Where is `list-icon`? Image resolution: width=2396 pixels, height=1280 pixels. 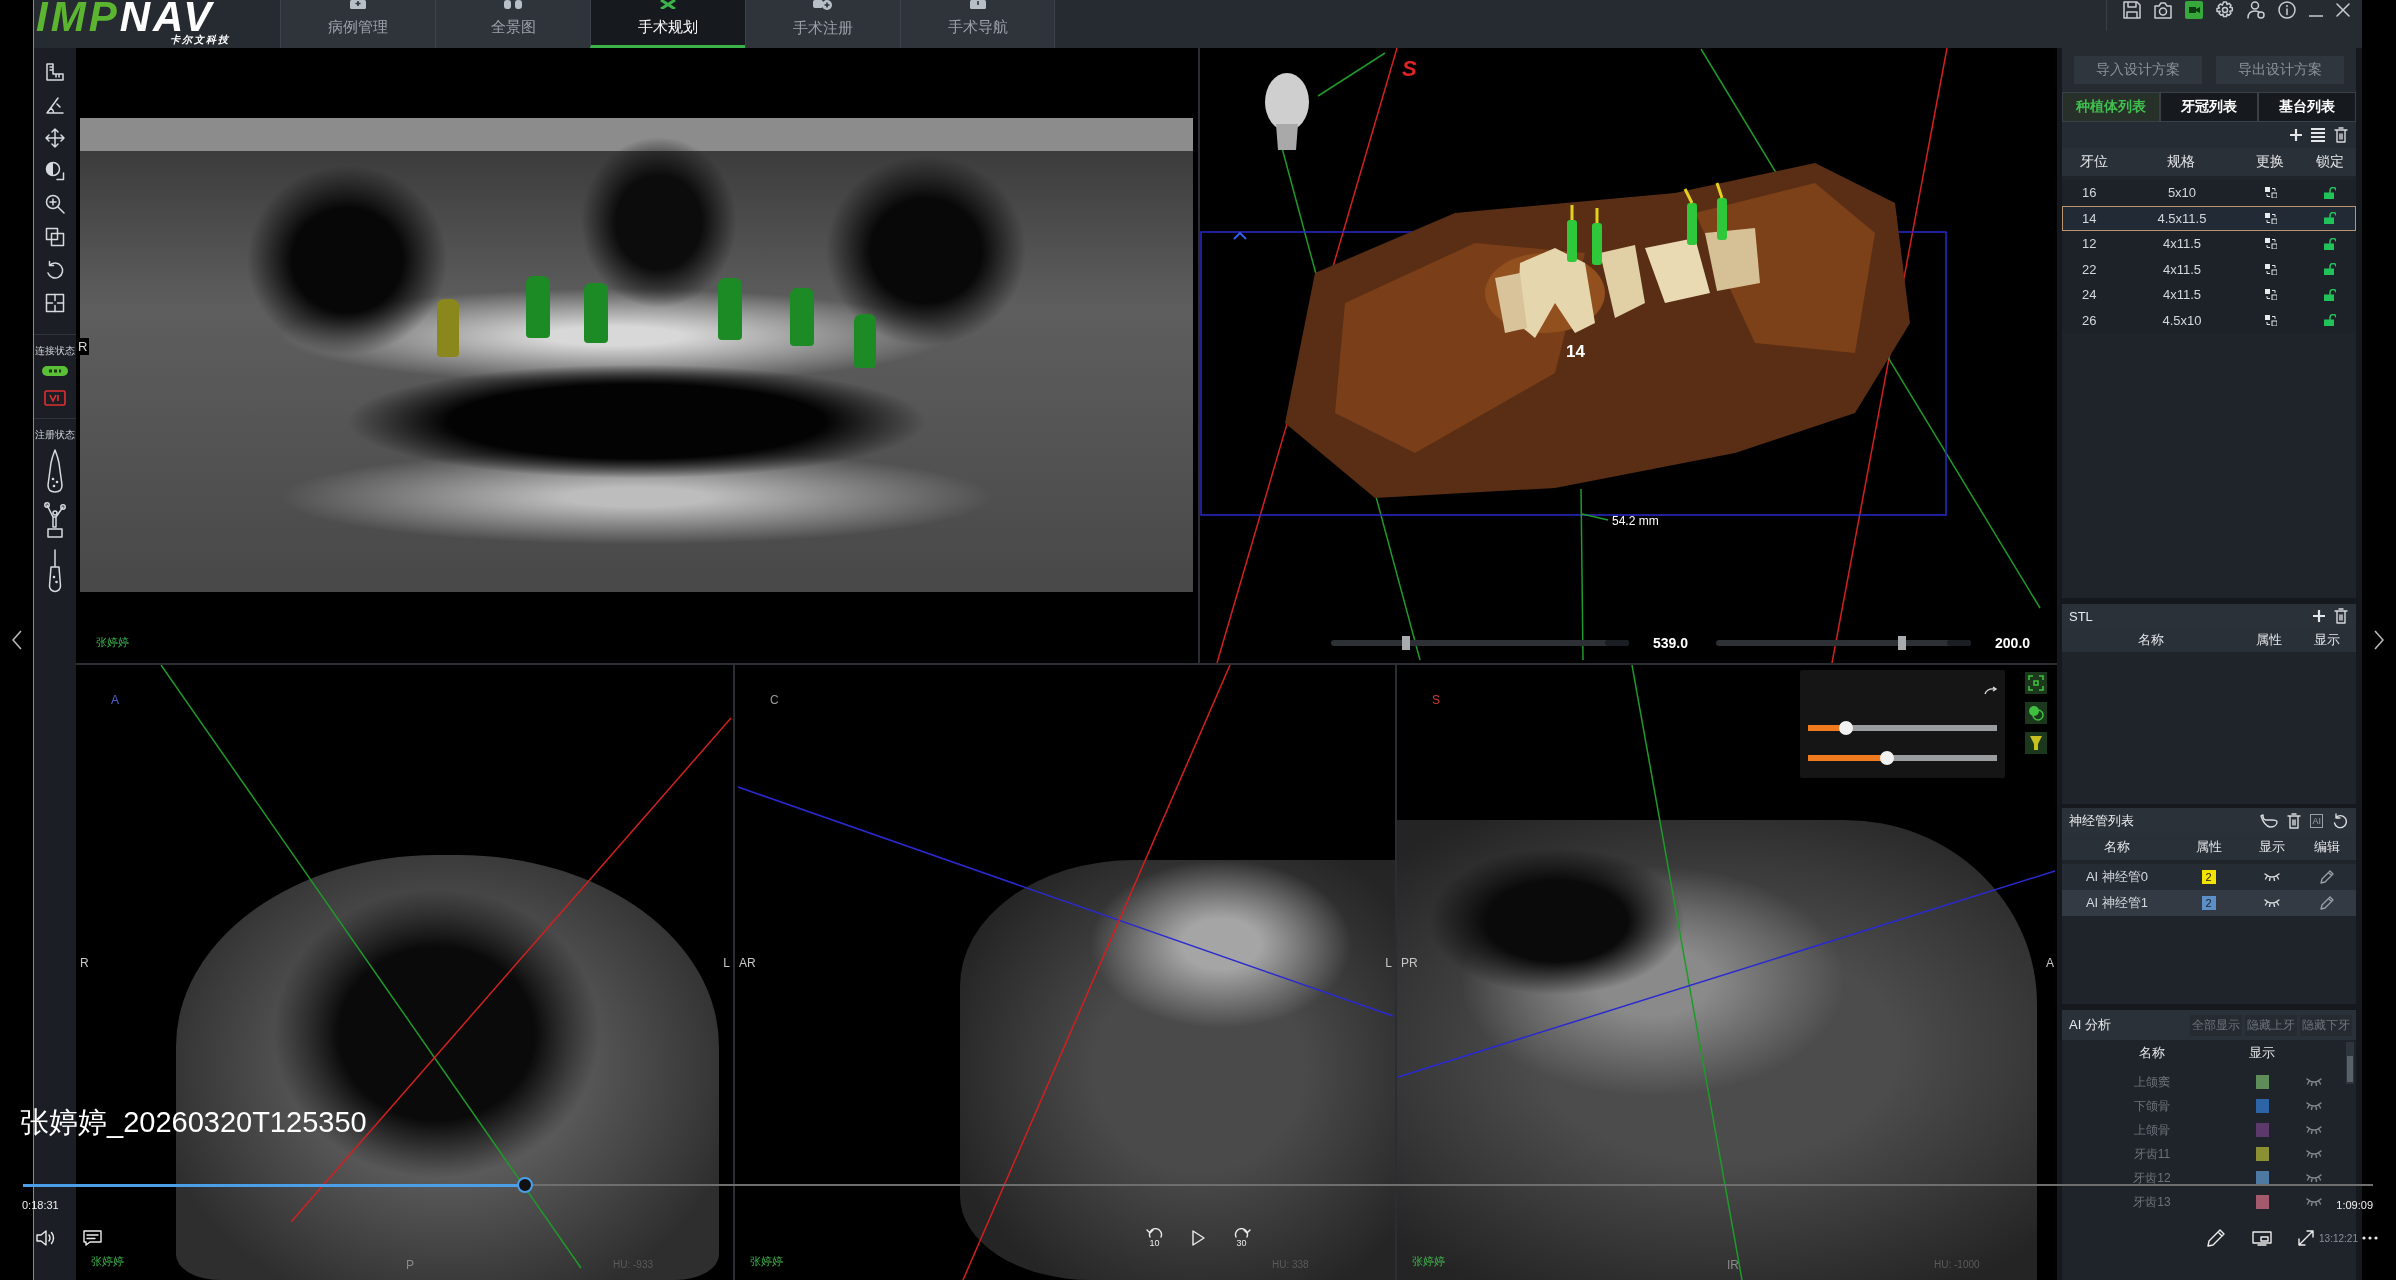
list-icon is located at coordinates (2318, 135).